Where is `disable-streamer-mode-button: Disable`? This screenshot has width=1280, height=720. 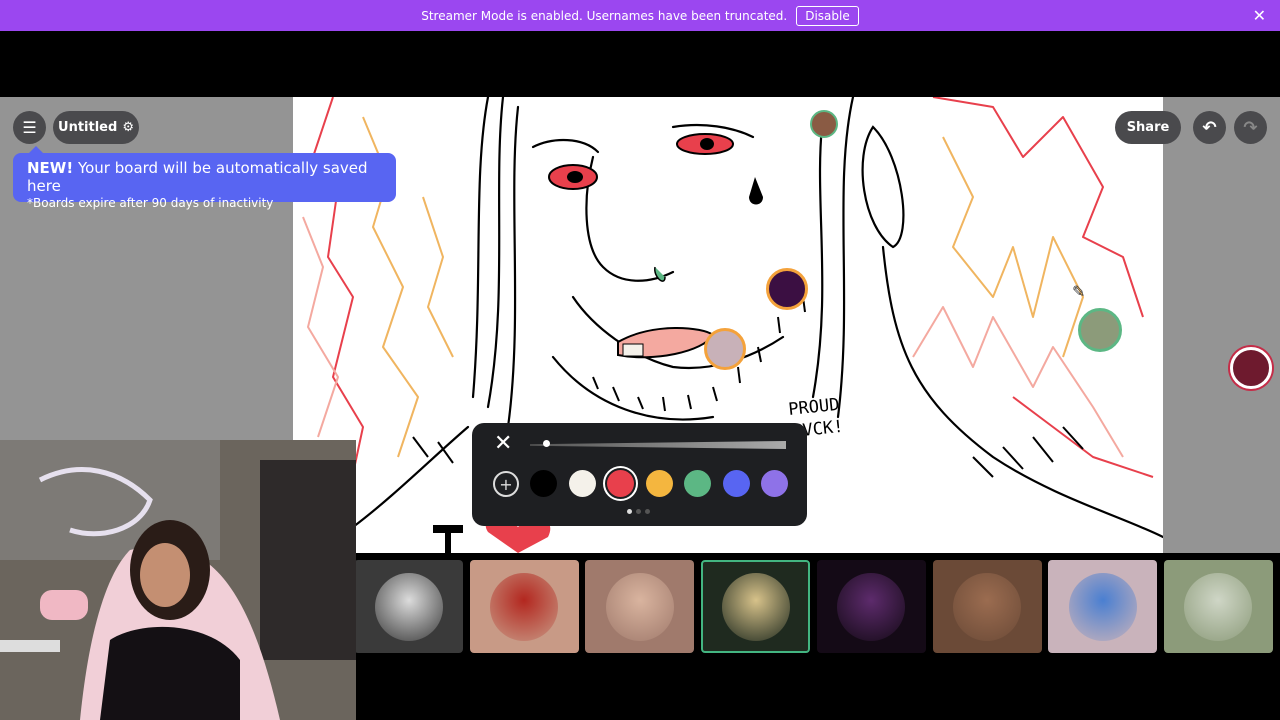
disable-streamer-mode-button: Disable is located at coordinates (827, 15).